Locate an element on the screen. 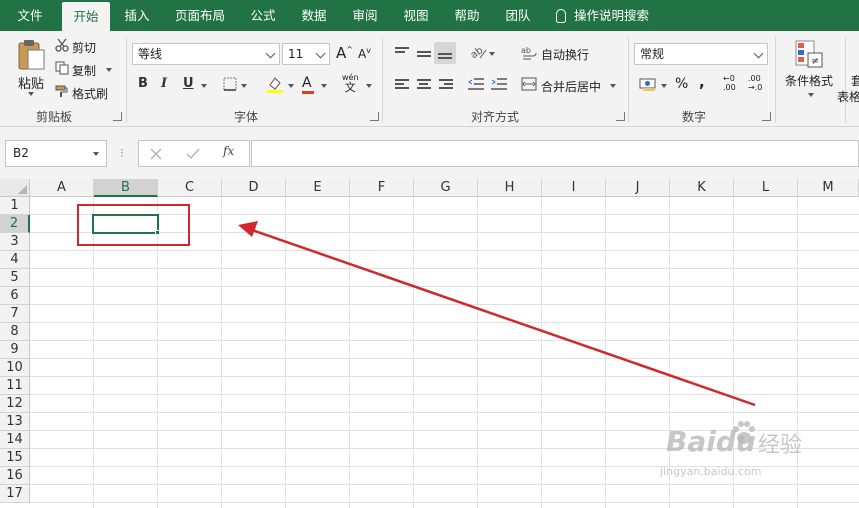 The image size is (859, 508). name-box-dropdown-icon is located at coordinates (96, 154).